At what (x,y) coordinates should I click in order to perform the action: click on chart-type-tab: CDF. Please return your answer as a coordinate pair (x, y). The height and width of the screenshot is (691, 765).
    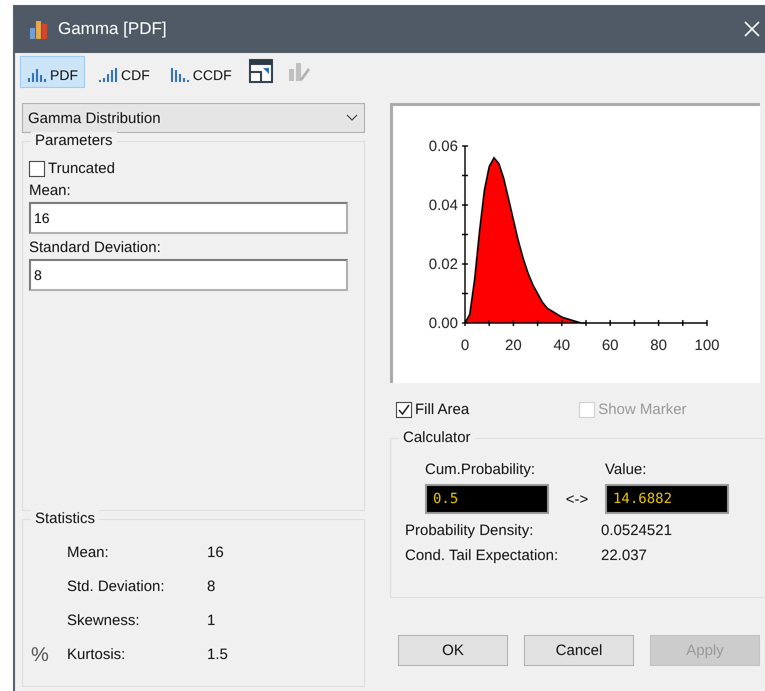
    Looking at the image, I should click on (124, 72).